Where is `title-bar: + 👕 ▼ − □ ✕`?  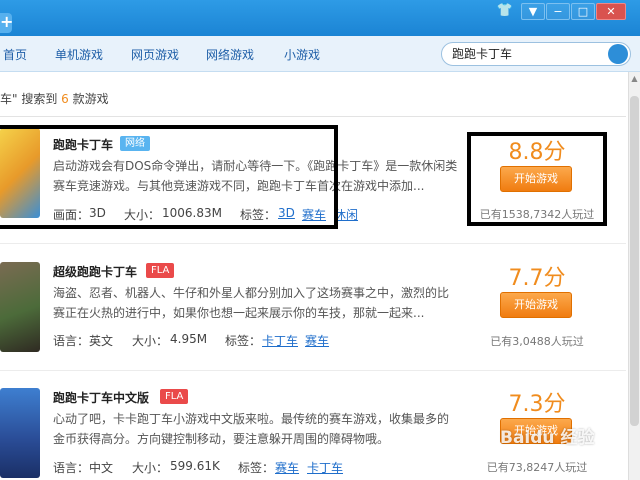 title-bar: + 👕 ▼ − □ ✕ is located at coordinates (320, 18).